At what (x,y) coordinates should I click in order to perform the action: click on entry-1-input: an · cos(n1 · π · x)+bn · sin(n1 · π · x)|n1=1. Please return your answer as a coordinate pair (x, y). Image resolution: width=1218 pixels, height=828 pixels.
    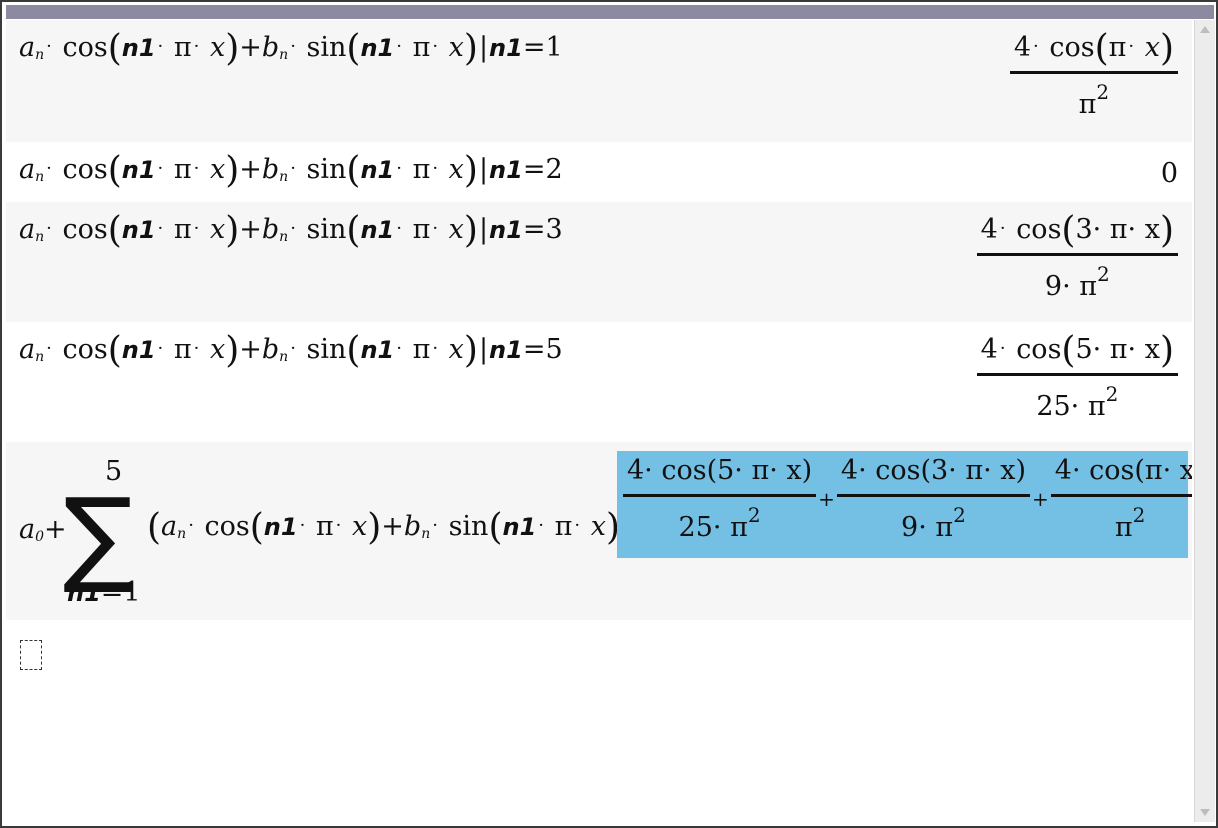
    Looking at the image, I should click on (291, 49).